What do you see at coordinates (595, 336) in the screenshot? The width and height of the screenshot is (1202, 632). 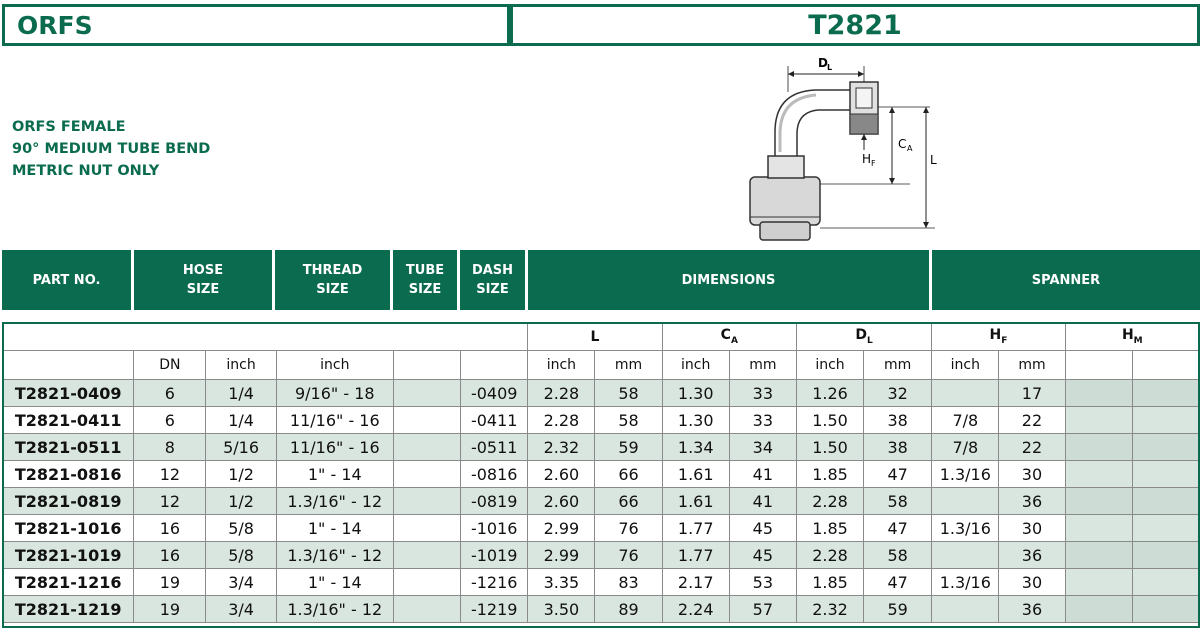 I see `group-l: L` at bounding box center [595, 336].